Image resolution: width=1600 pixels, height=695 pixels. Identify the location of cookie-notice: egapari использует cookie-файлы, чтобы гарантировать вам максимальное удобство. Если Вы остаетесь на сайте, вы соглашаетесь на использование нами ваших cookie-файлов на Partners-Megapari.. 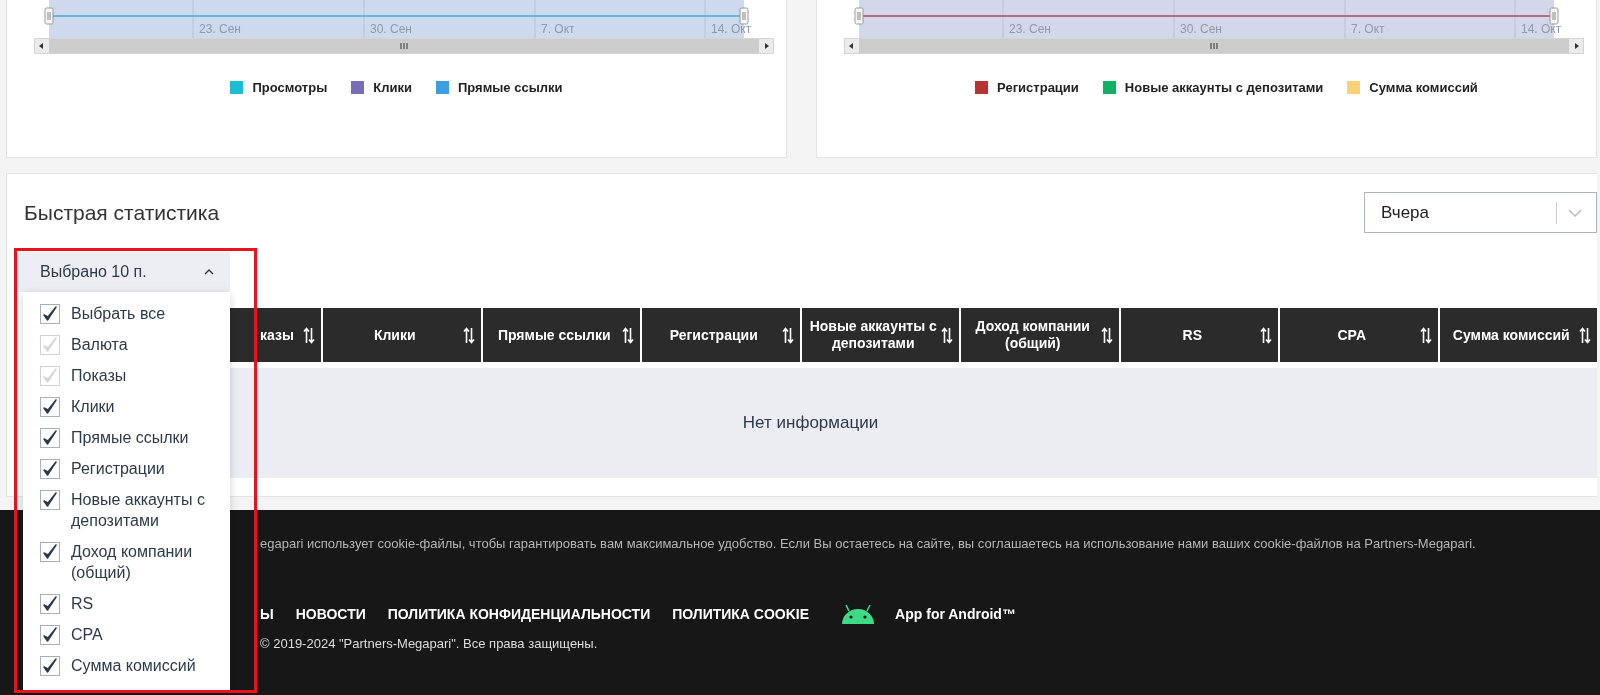
(868, 544).